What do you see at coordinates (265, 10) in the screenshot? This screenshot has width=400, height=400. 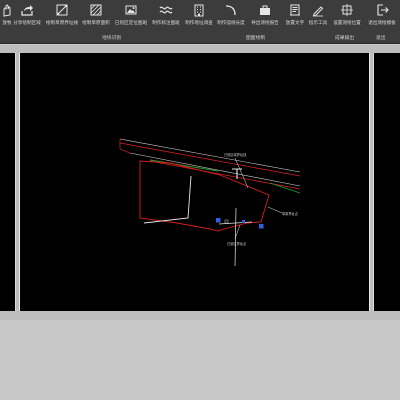 I see `briefcase-icon` at bounding box center [265, 10].